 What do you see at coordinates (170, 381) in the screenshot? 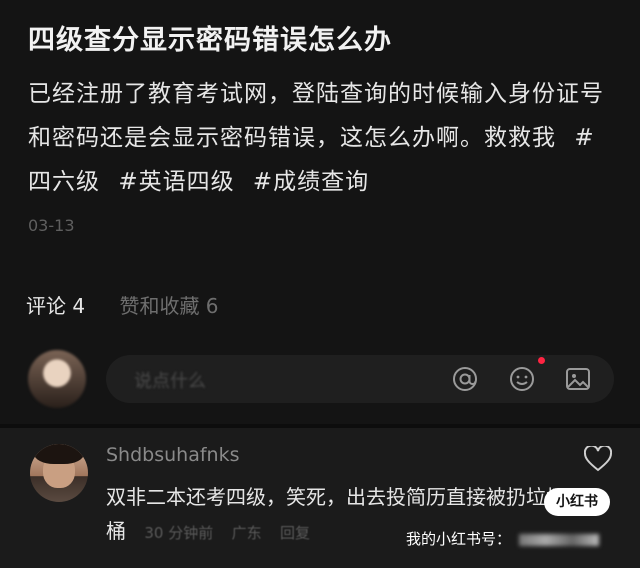
I see `comment-input-placeholder: 说点什么` at bounding box center [170, 381].